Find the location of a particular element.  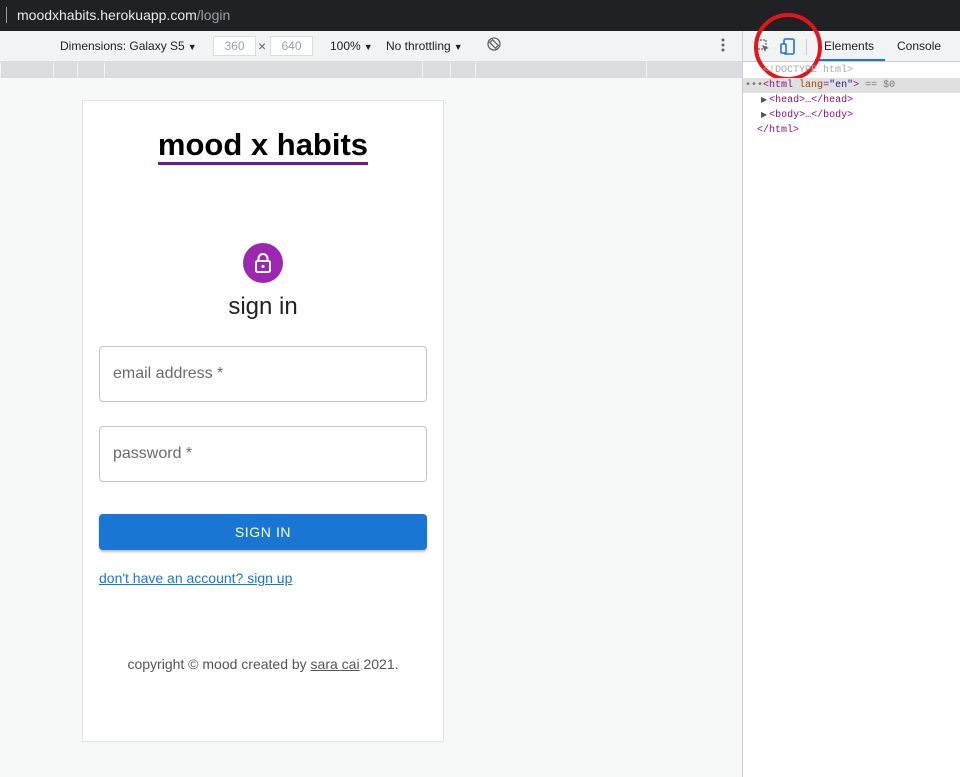

signin-heading: sign in is located at coordinates (263, 306).